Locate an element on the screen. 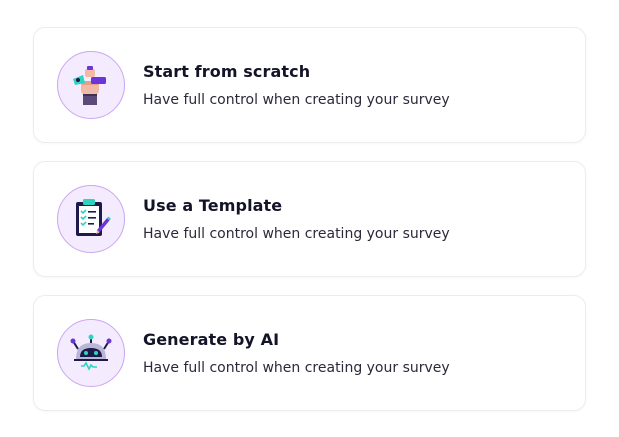  hand-tools-icon is located at coordinates (91, 85).